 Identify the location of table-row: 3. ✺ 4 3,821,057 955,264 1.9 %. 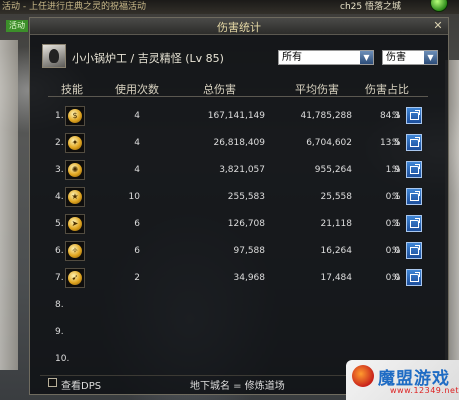
(240, 171).